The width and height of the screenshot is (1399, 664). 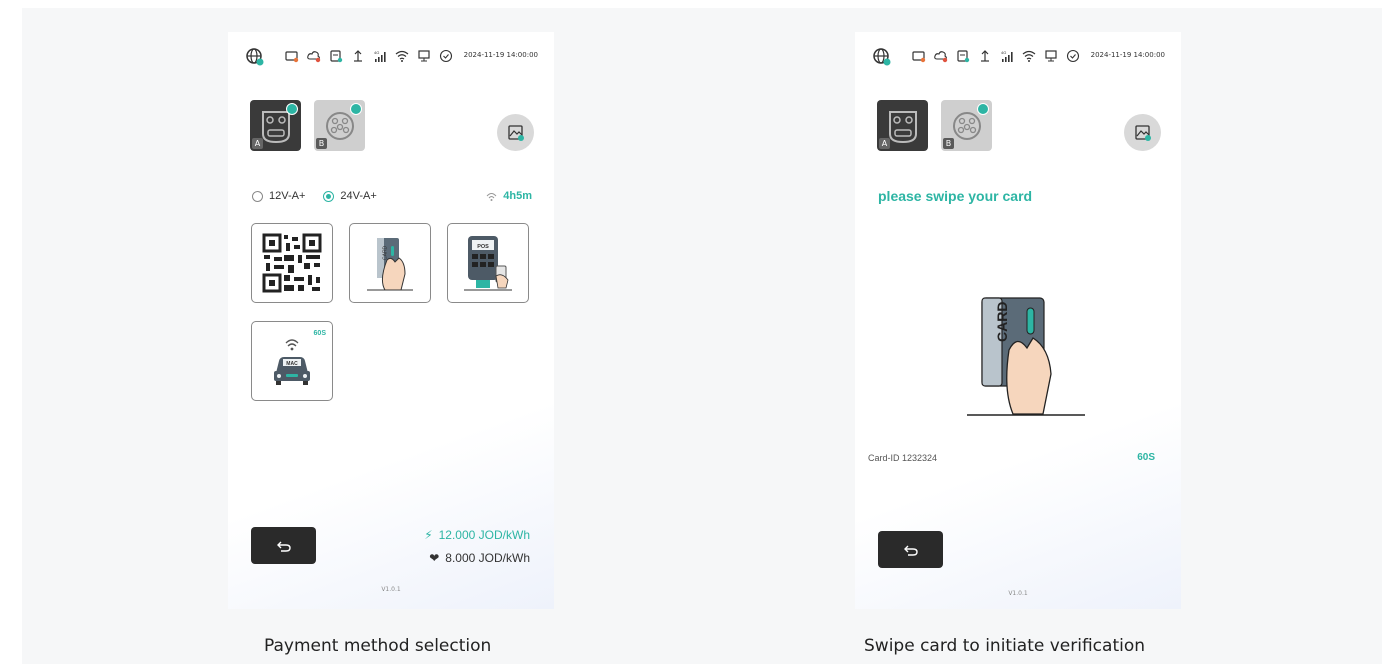 I want to click on voltage-option-label: 24V-A+, so click(x=358, y=196).